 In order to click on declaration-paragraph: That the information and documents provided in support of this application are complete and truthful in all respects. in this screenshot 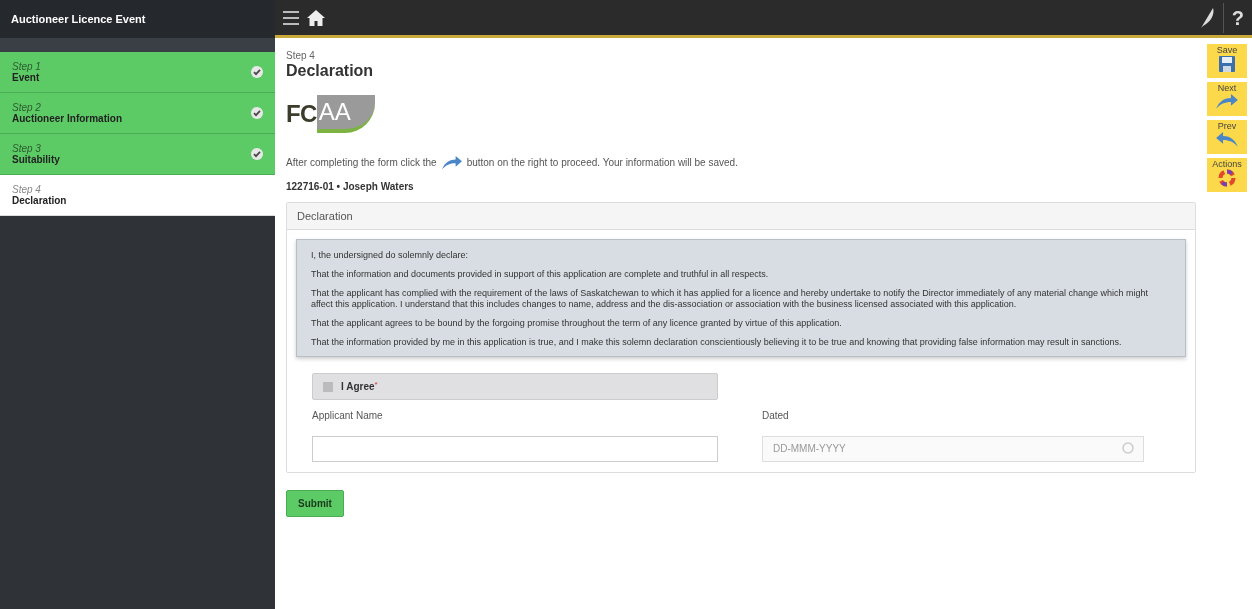, I will do `click(540, 275)`.